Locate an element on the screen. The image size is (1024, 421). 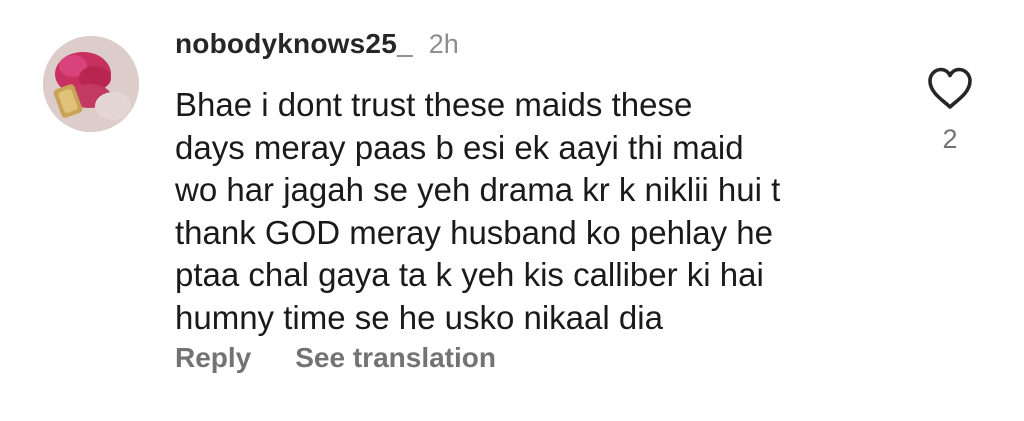
comment-actions: Reply See translation is located at coordinates (335, 358).